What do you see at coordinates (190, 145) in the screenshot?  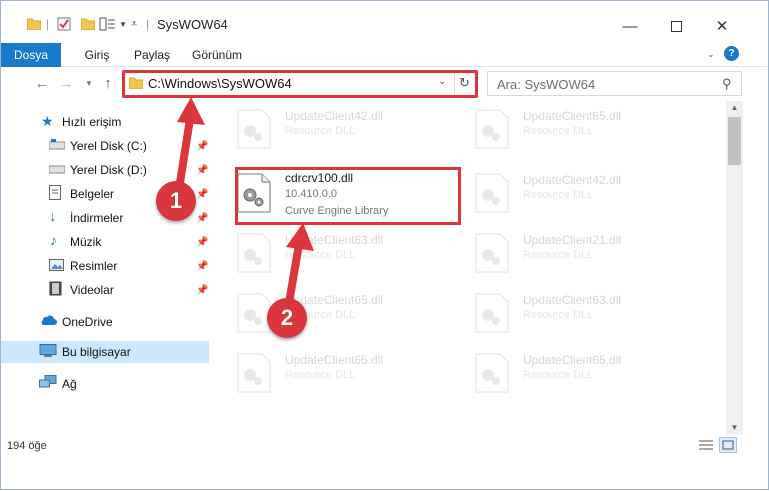 I see `arrow-to-address` at bounding box center [190, 145].